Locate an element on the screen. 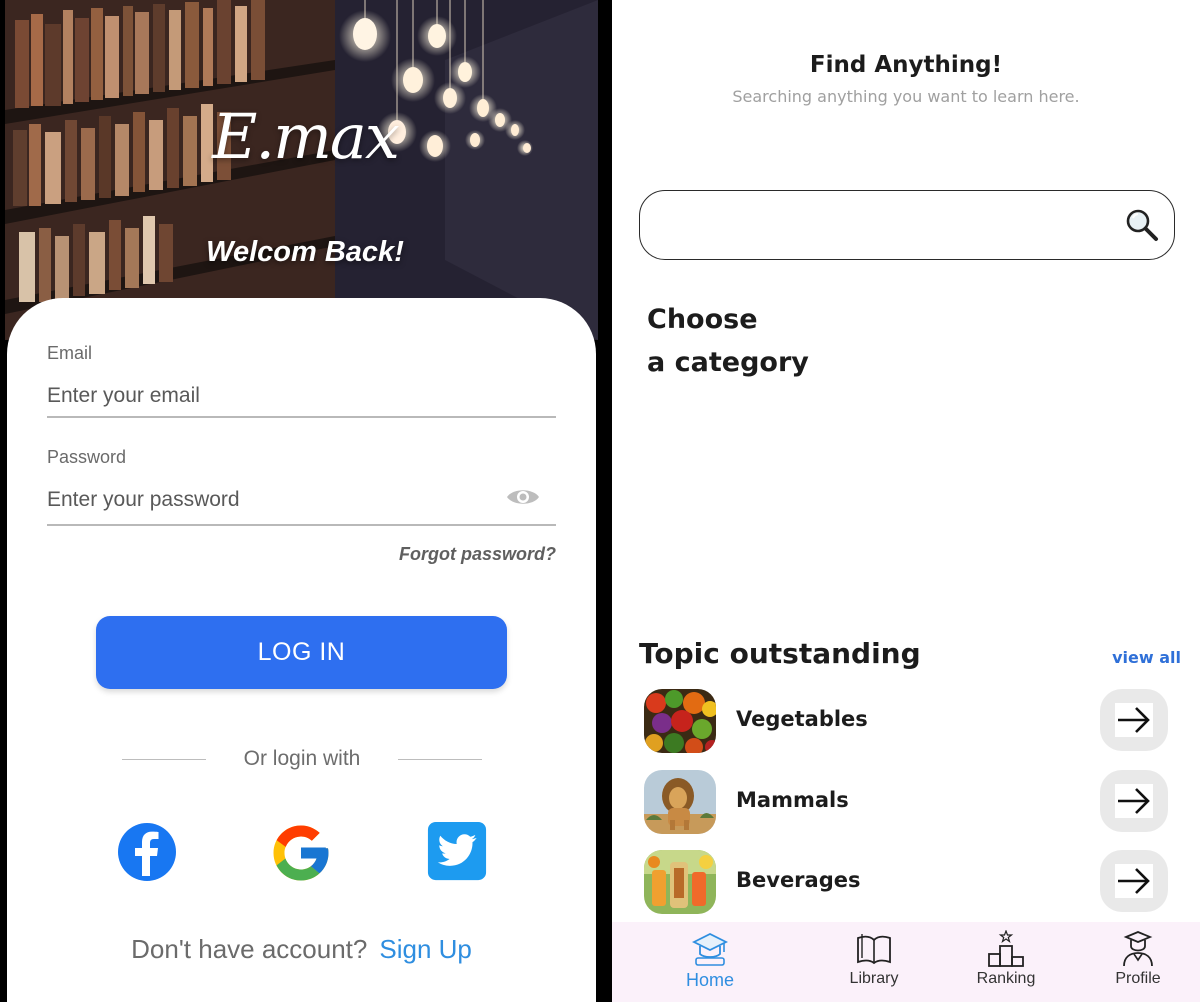 The image size is (1200, 1002). google-icon is located at coordinates (301, 853).